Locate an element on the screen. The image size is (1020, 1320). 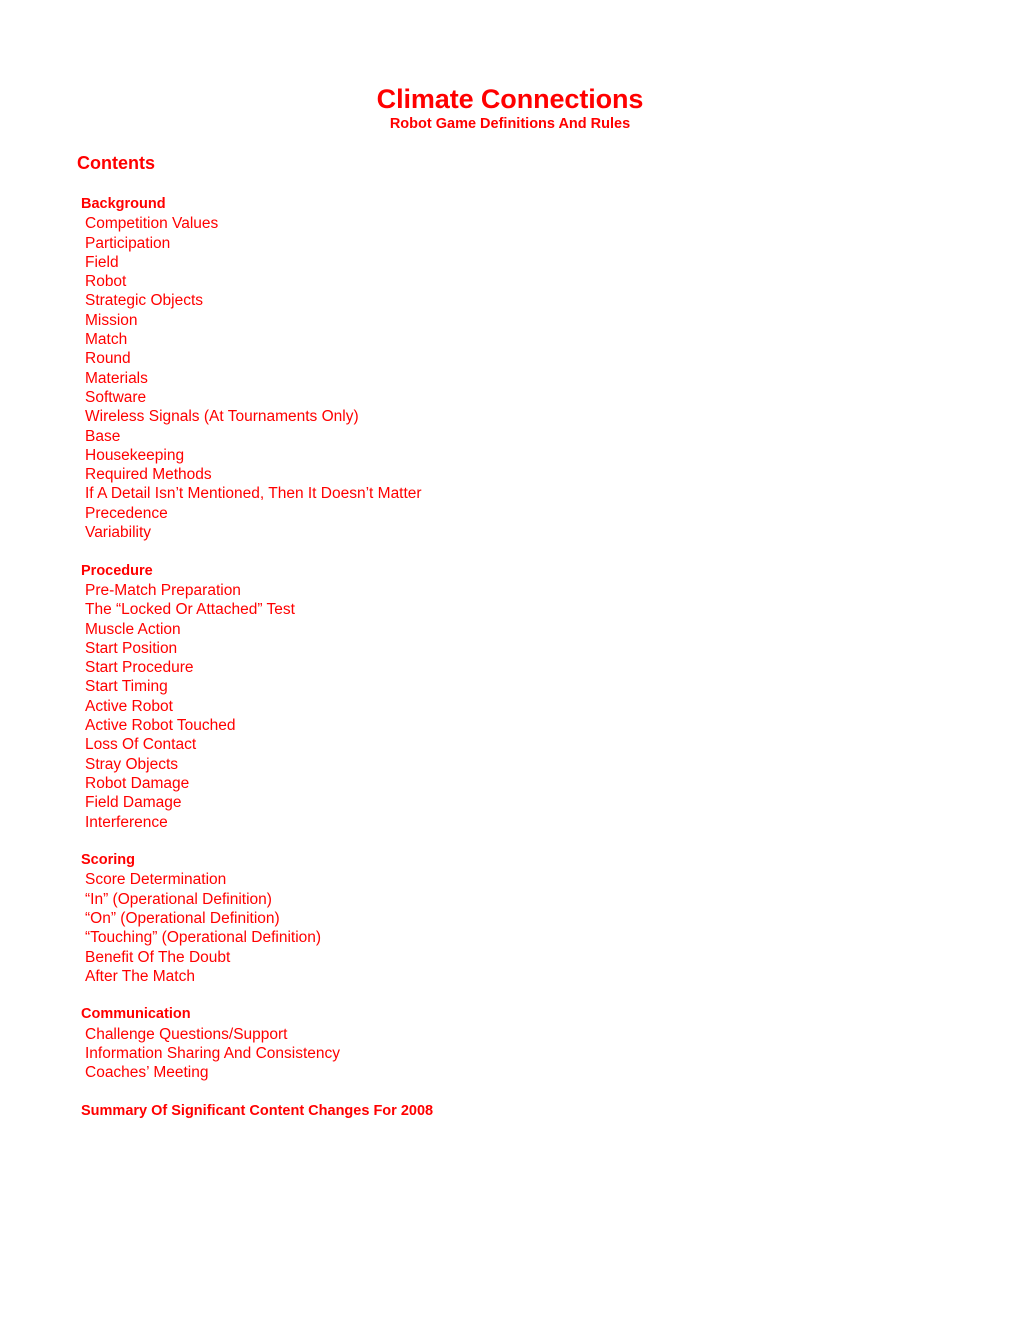
toc-entry-challenge-questions-support: Challenge Questions/Support is located at coordinates (510, 1034).